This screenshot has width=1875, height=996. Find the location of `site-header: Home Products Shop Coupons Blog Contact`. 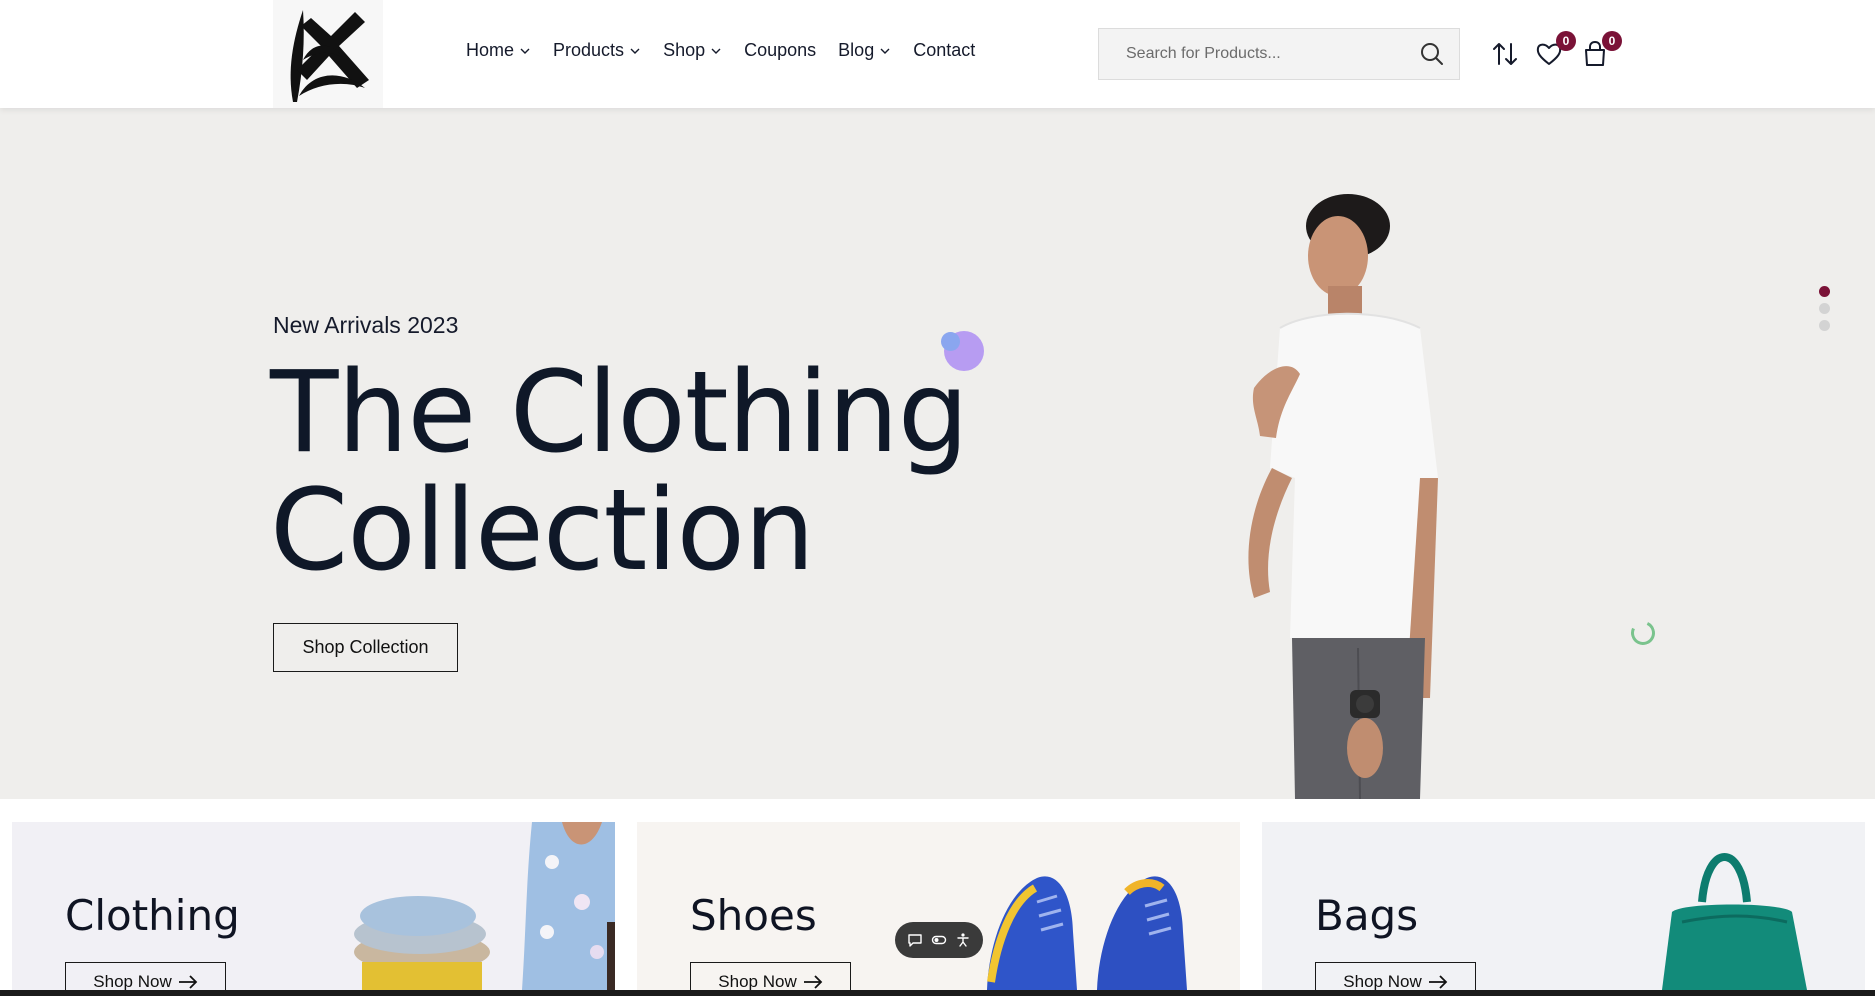

site-header: Home Products Shop Coupons Blog Contact is located at coordinates (937, 54).